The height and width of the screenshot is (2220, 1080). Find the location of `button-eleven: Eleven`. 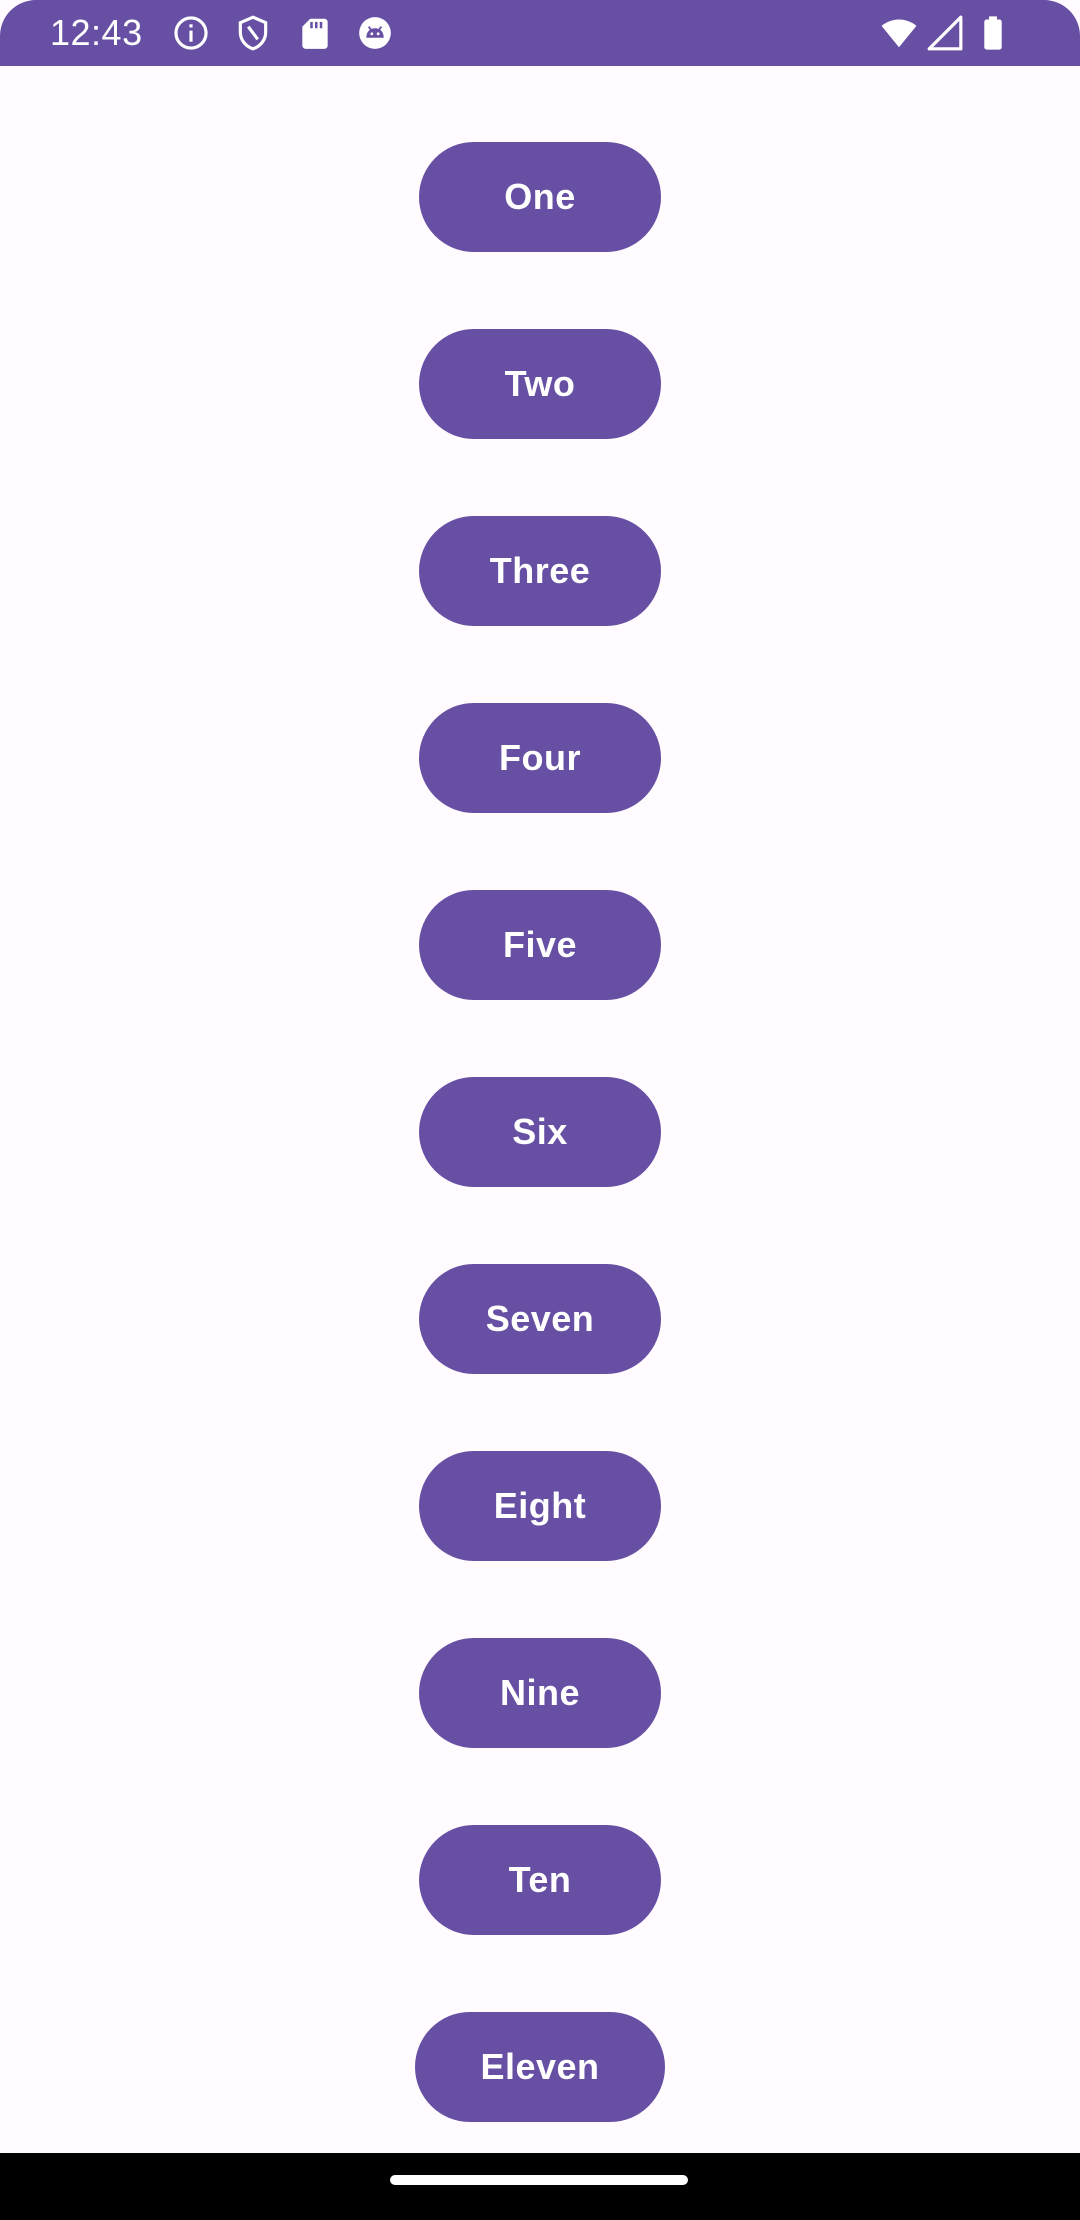

button-eleven: Eleven is located at coordinates (540, 2067).